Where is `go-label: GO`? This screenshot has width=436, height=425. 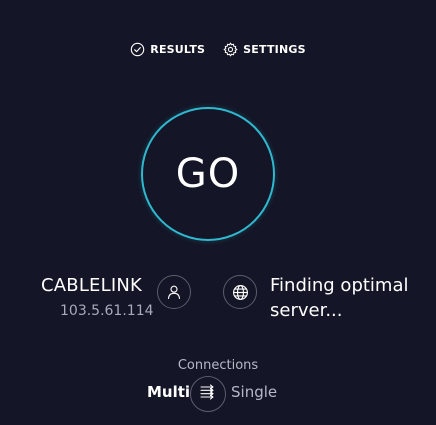 go-label: GO is located at coordinates (208, 174).